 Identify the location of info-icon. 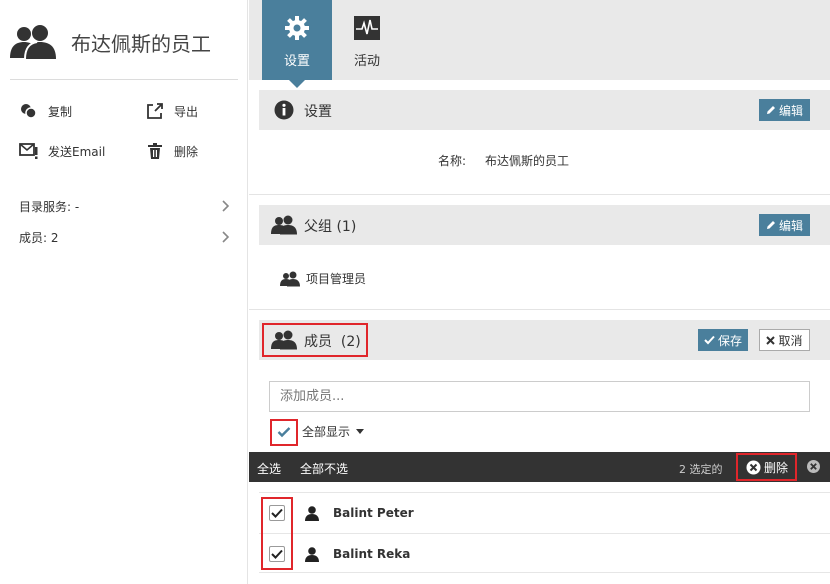
(284, 110).